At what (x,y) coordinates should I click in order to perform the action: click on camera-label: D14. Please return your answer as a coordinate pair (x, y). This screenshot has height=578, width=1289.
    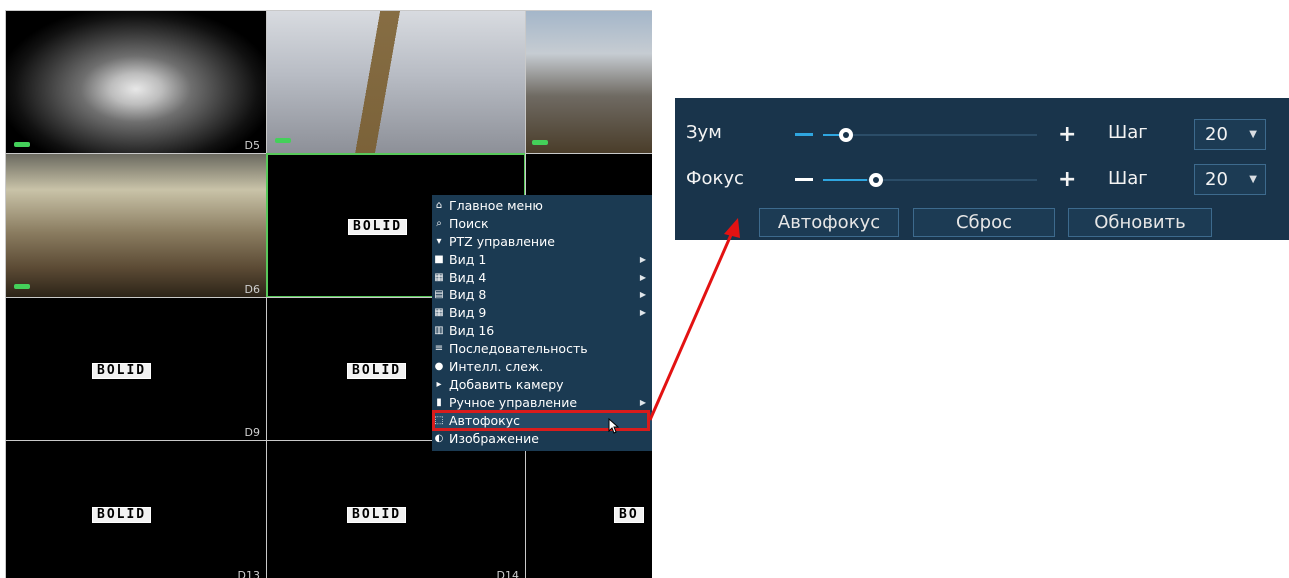
    Looking at the image, I should click on (507, 573).